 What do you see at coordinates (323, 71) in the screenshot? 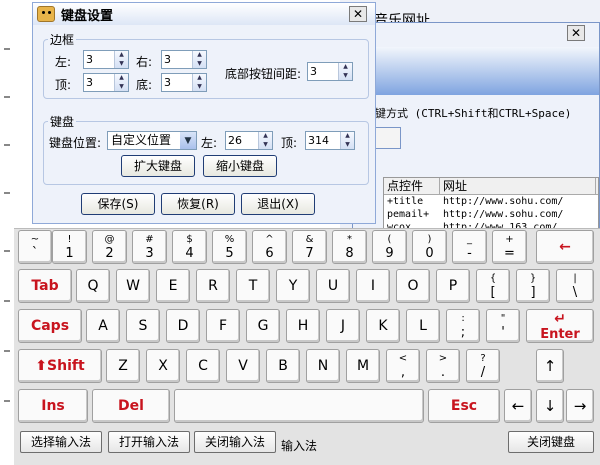
I see `button-spacing-value: 3` at bounding box center [323, 71].